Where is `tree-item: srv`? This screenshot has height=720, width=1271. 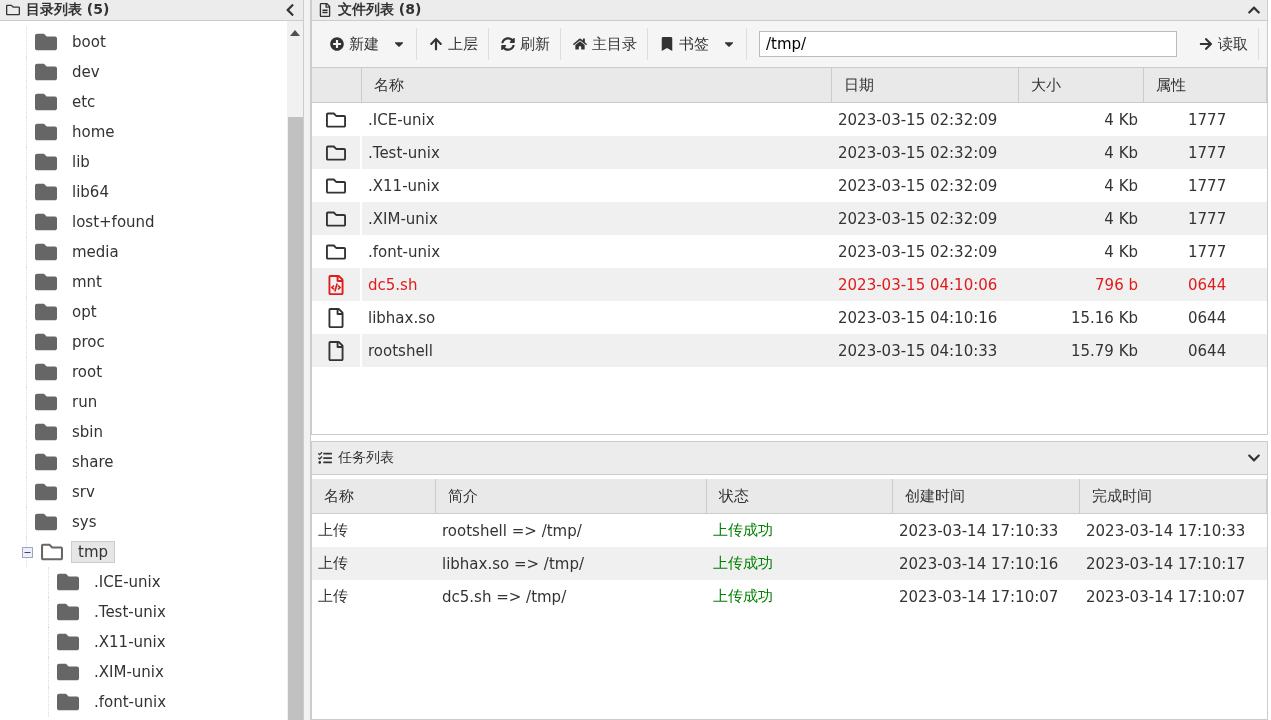 tree-item: srv is located at coordinates (83, 492).